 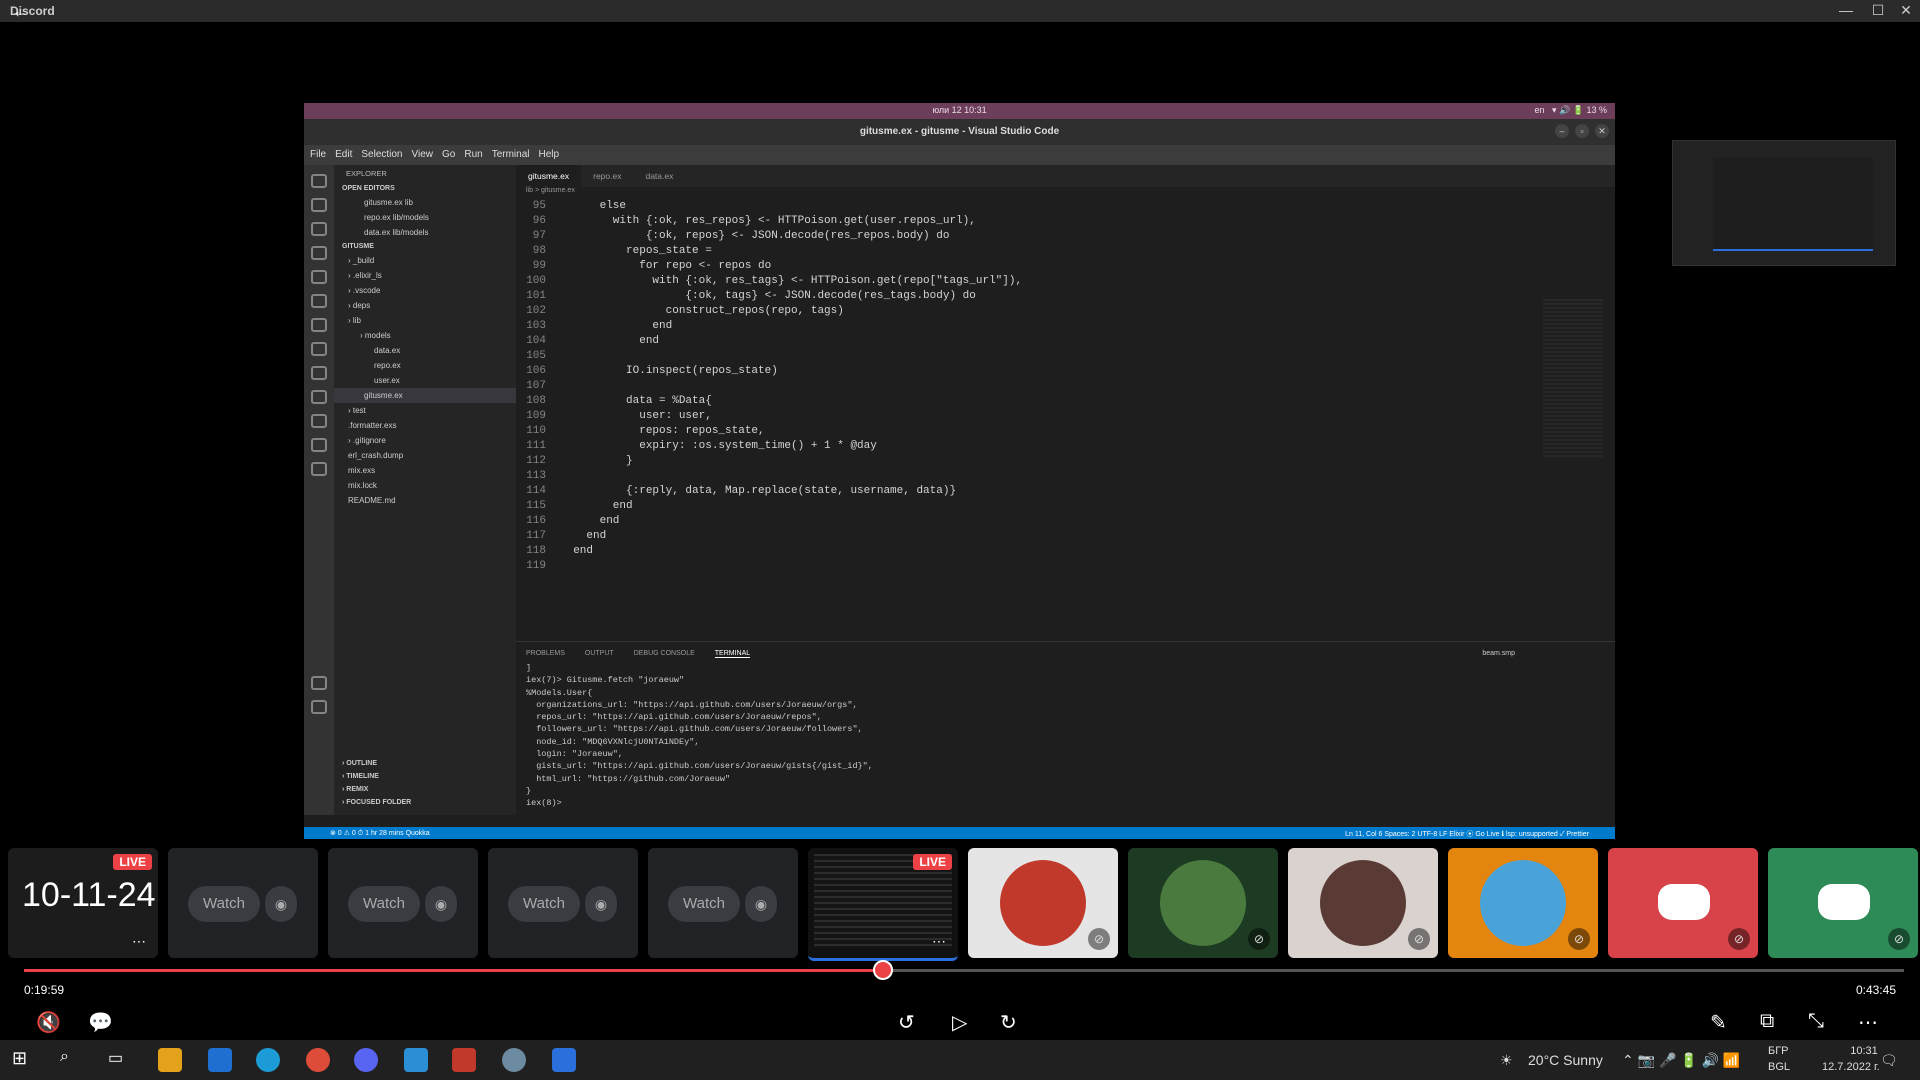 I want to click on tree-item: mix.exs, so click(x=425, y=470).